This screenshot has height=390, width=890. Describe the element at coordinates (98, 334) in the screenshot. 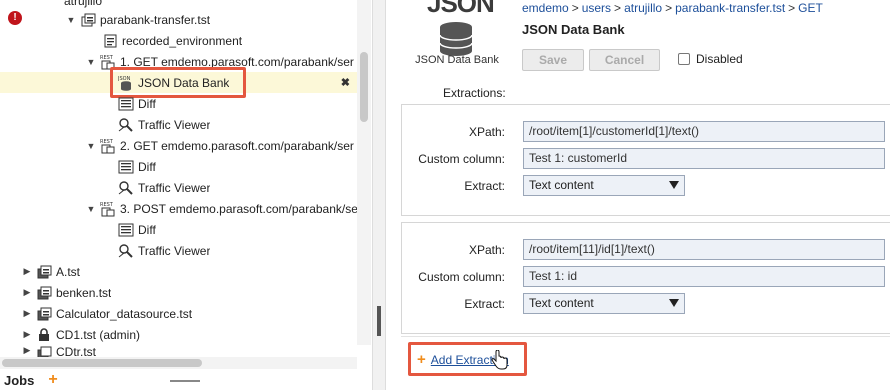

I see `tree-item-label: CD1.tst (admin)` at that location.